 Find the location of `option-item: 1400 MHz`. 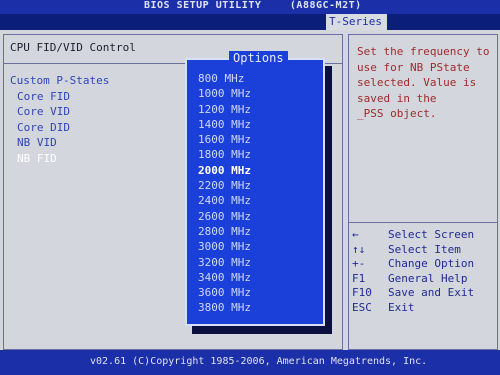

option-item: 1400 MHz is located at coordinates (224, 124).